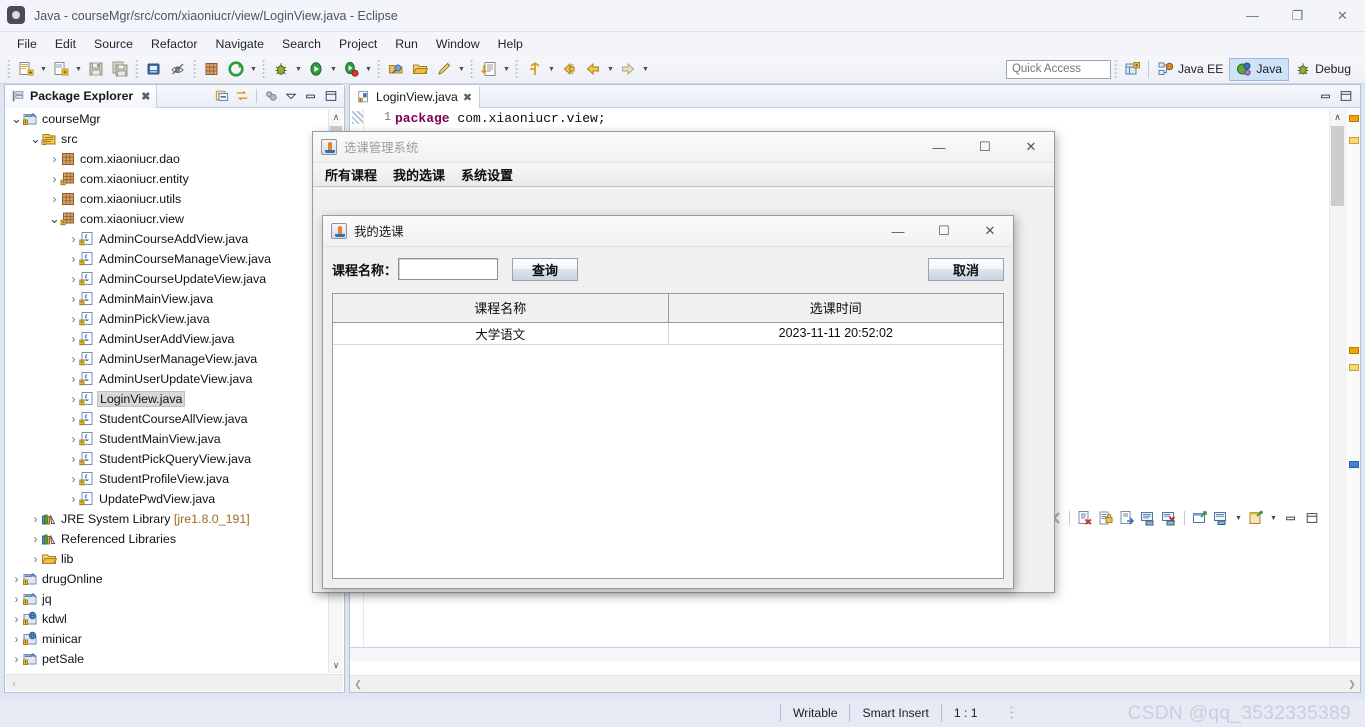 The height and width of the screenshot is (727, 1365). I want to click on swing-outer-minimize-button: —, so click(939, 147).